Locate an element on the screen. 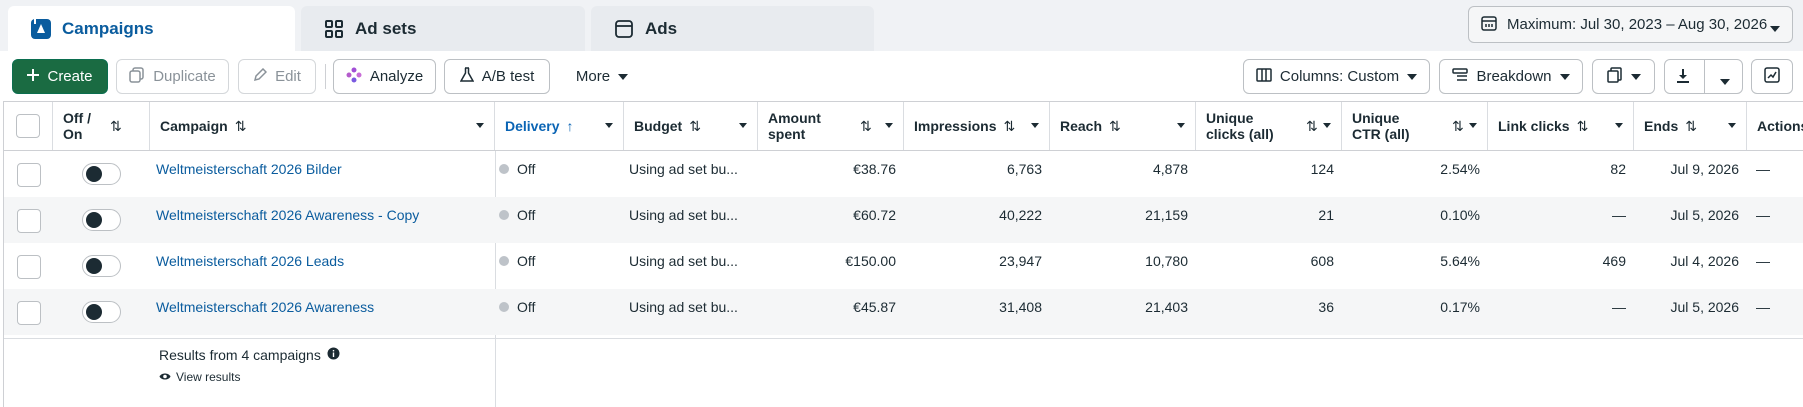  edit-button: Edit is located at coordinates (277, 76).